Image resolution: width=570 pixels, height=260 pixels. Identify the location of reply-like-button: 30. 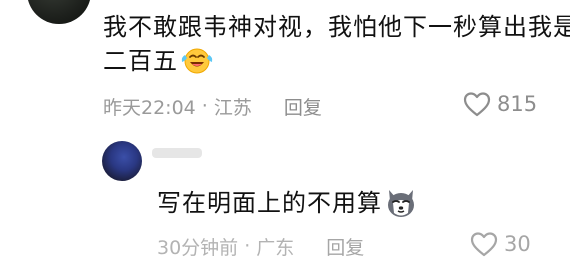
(500, 244).